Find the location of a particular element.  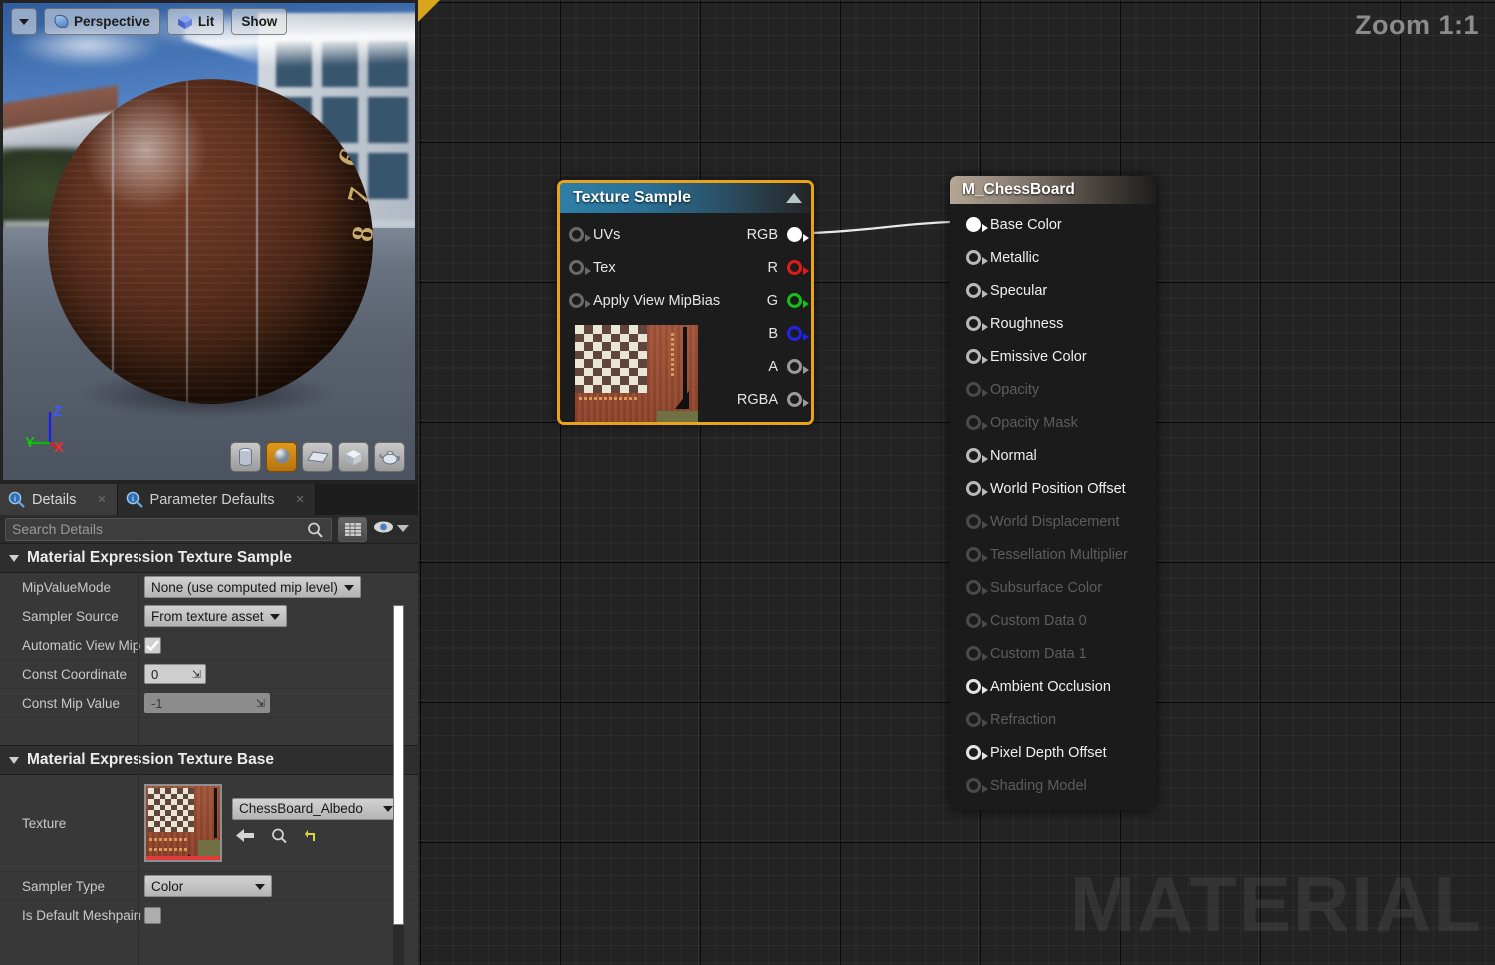

view-options is located at coordinates (393, 529).